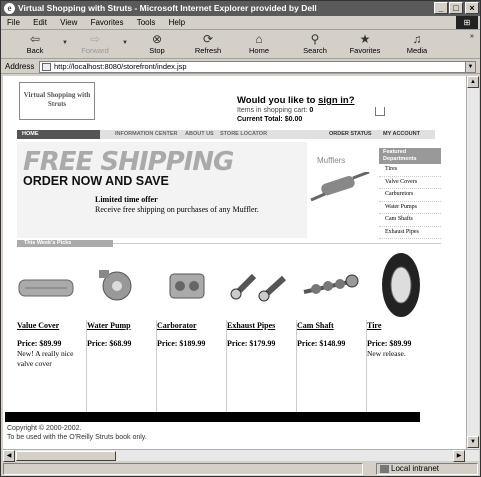  Describe the element at coordinates (473, 442) in the screenshot. I see `scroll-down-icon: ▼` at that location.